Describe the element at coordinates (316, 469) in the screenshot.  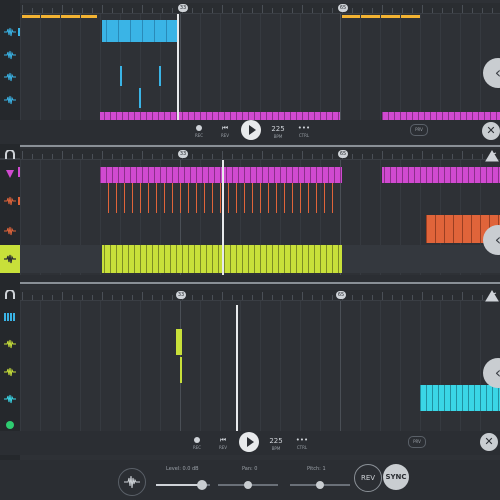
I see `pitch-label: Pitch: 1` at that location.